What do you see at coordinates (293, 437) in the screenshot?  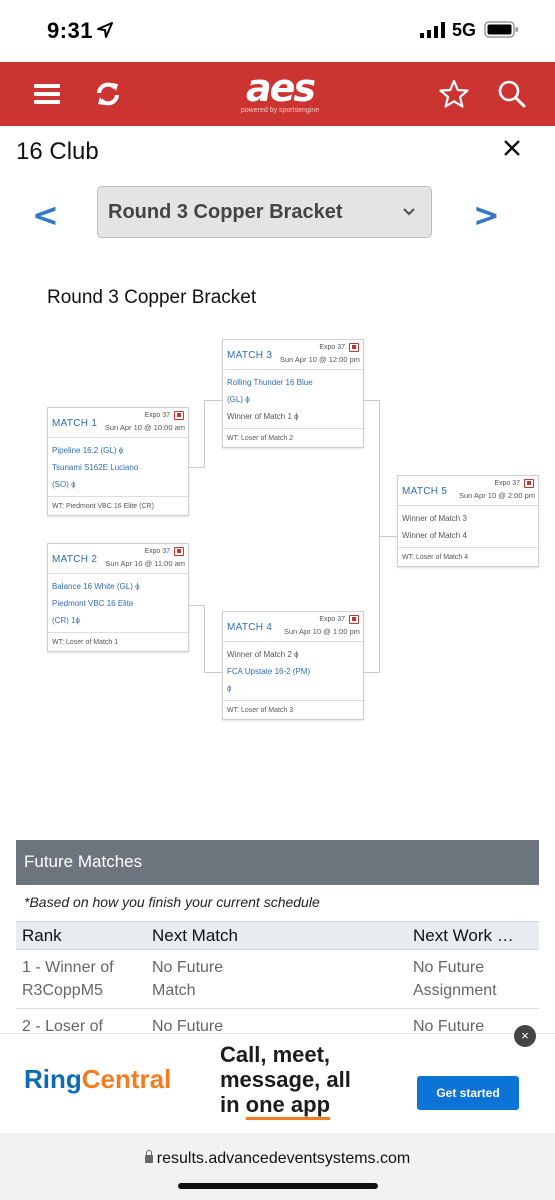 I see `work-team: WT: Loser of Match 2` at bounding box center [293, 437].